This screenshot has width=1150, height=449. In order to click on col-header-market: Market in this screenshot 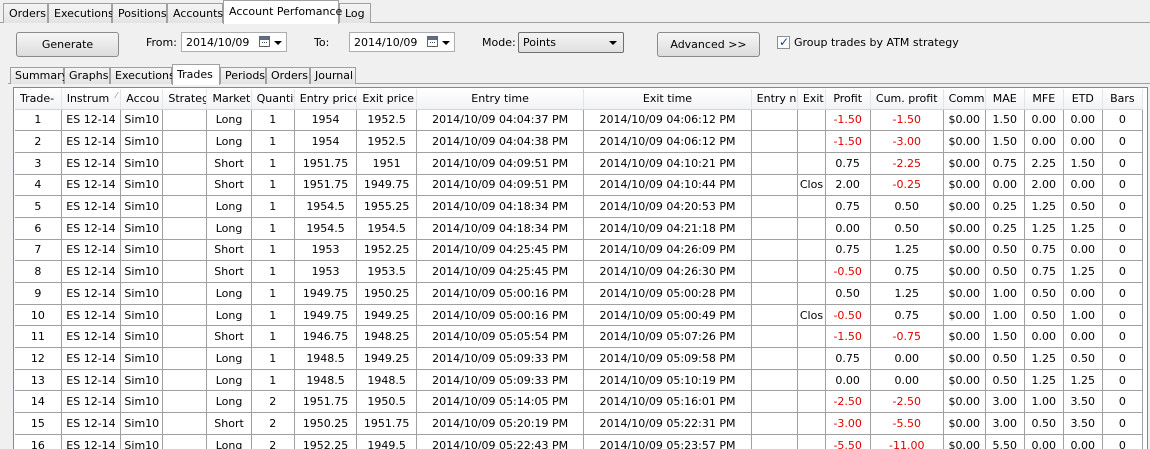, I will do `click(229, 99)`.